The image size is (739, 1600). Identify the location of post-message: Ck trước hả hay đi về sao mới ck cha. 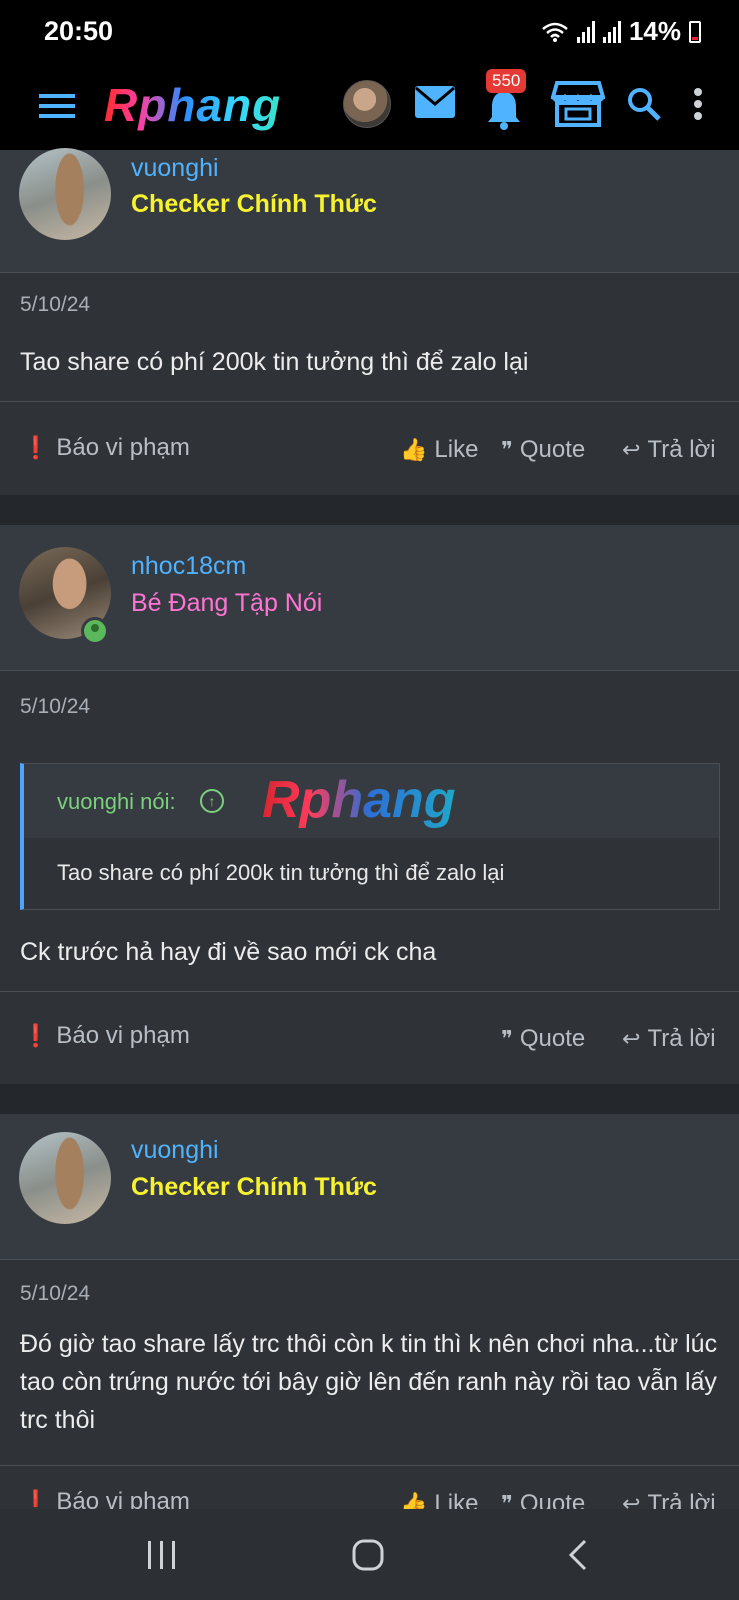
(228, 952).